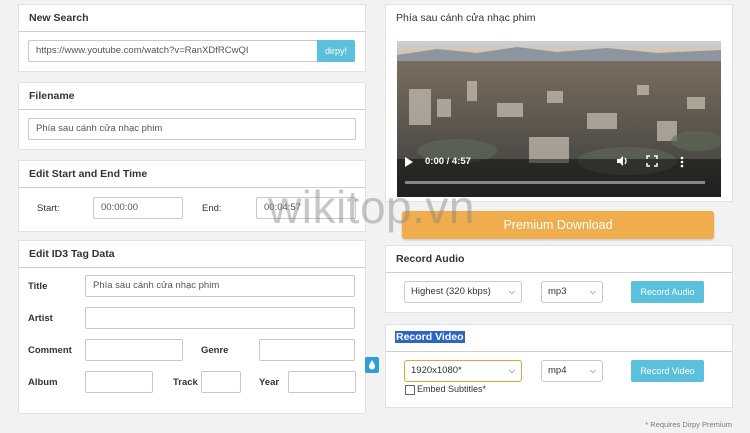 This screenshot has height=433, width=750. What do you see at coordinates (48, 208) in the screenshot?
I see `start-label: Start:` at bounding box center [48, 208].